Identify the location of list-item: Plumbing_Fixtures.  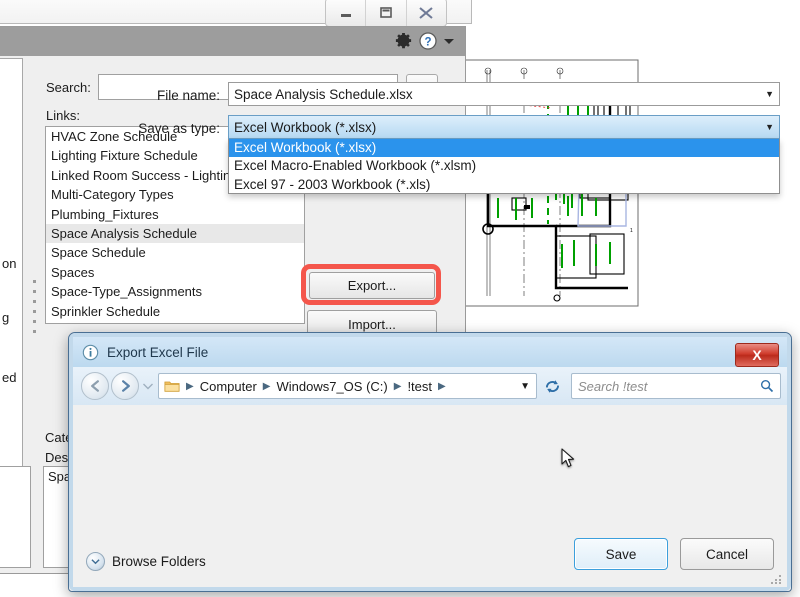
(175, 214).